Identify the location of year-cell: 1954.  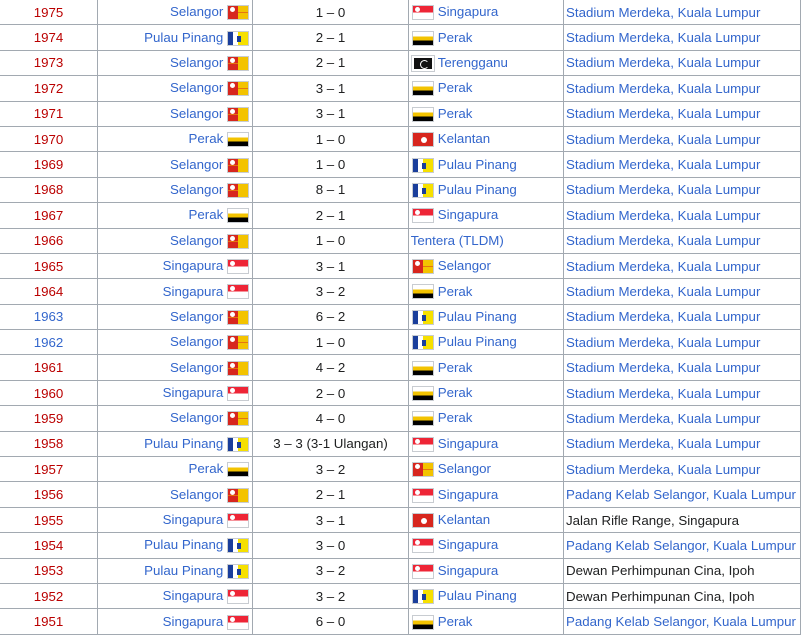
(49, 545).